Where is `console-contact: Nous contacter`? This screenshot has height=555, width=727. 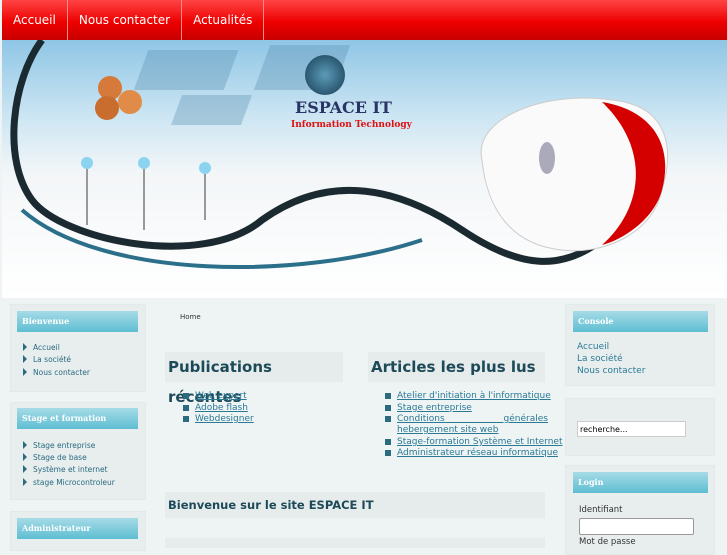
console-contact: Nous contacter is located at coordinates (611, 371).